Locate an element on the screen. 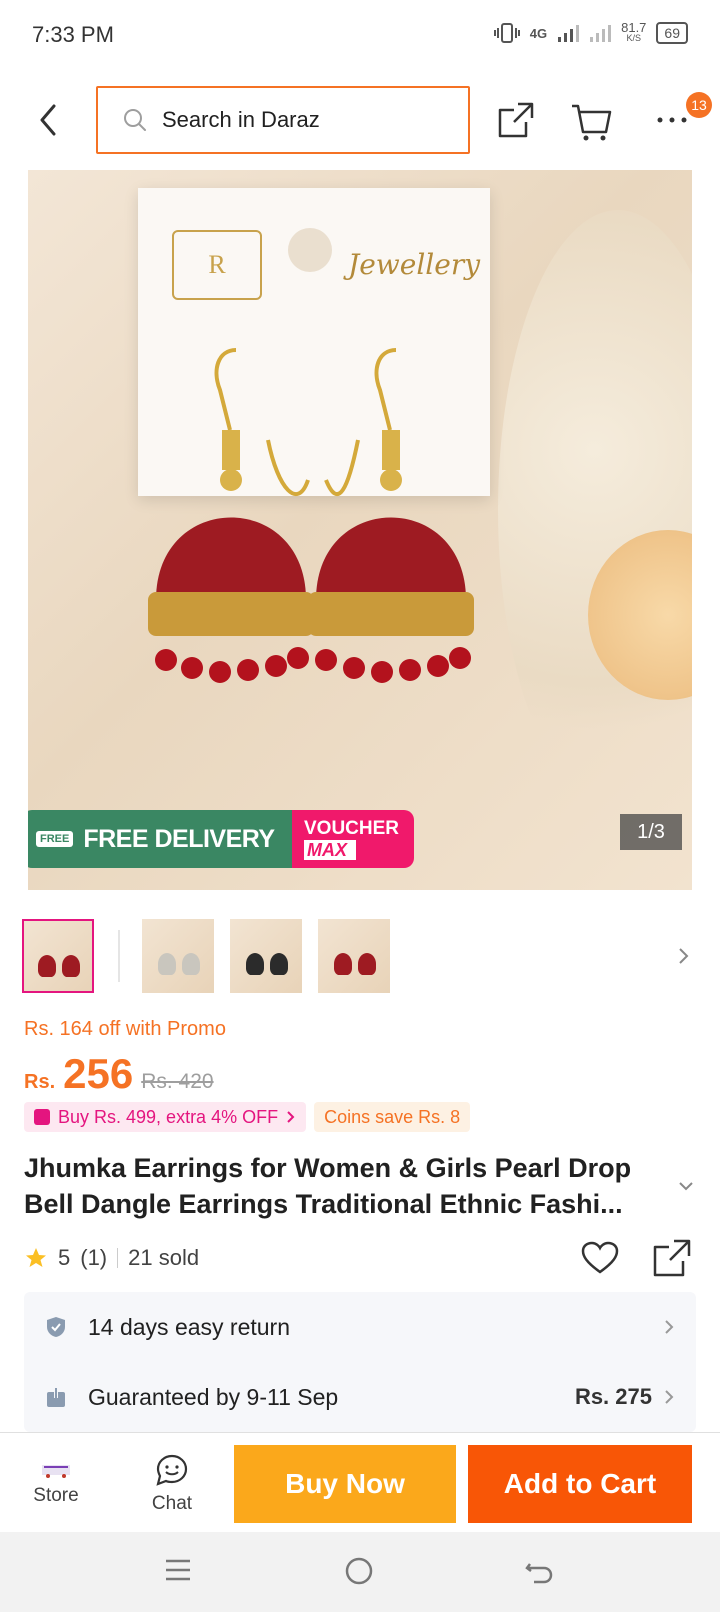 Image resolution: width=720 pixels, height=1612 pixels. wishlist-heart-icon is located at coordinates (600, 1258).